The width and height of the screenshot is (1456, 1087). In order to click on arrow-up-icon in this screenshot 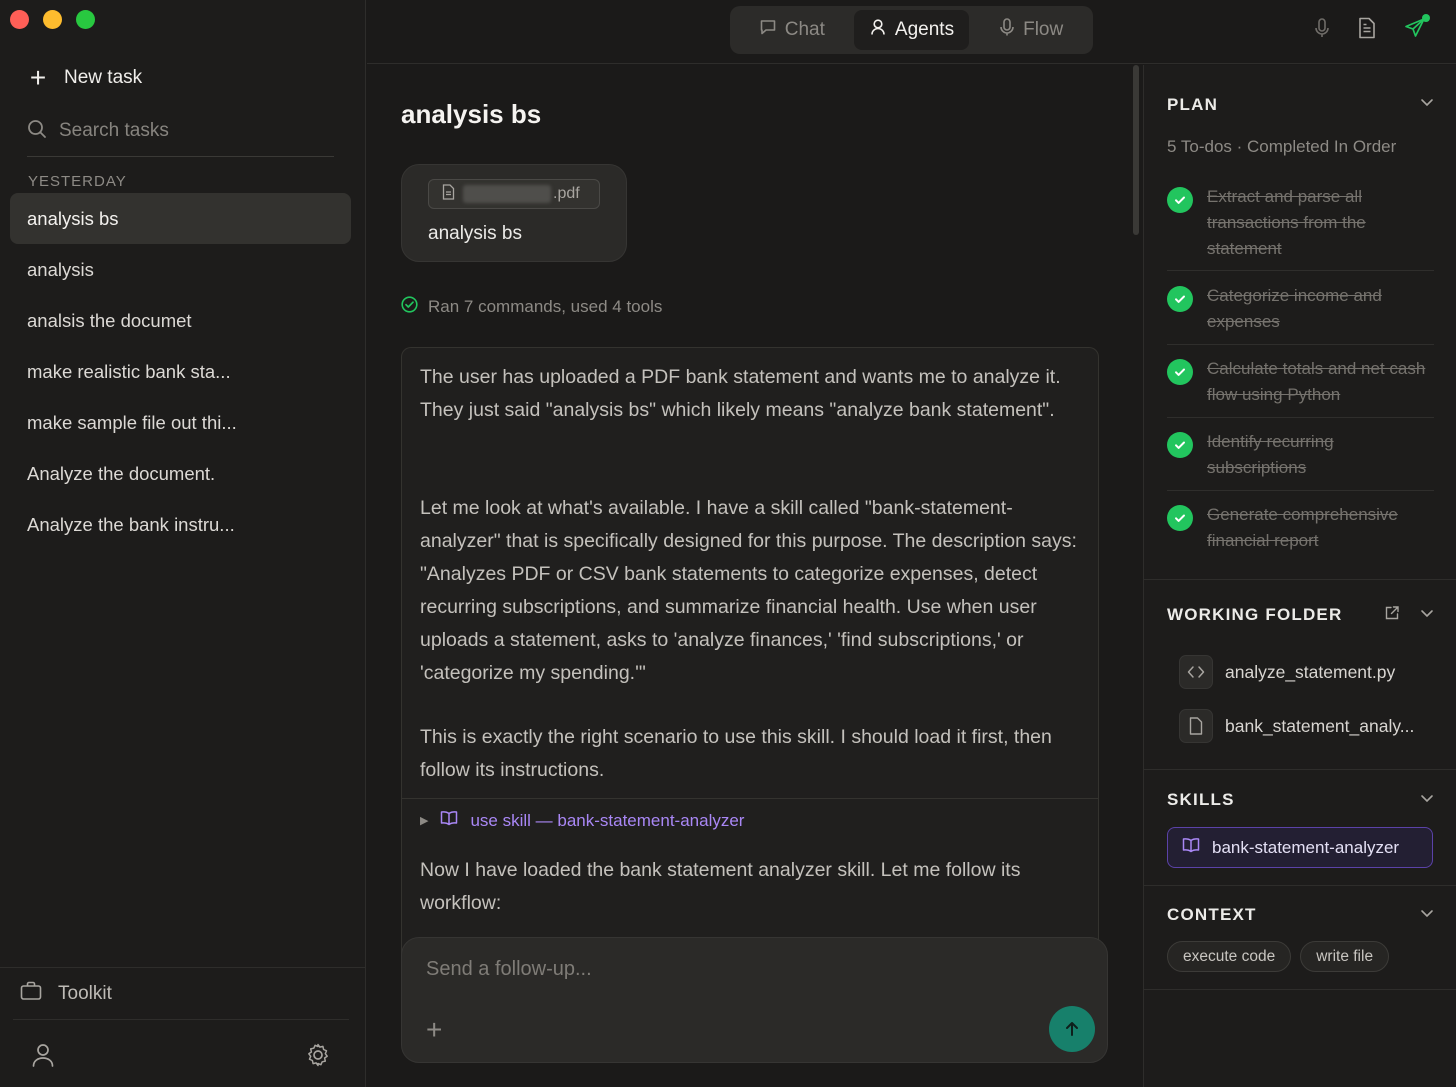, I will do `click(1072, 1029)`.